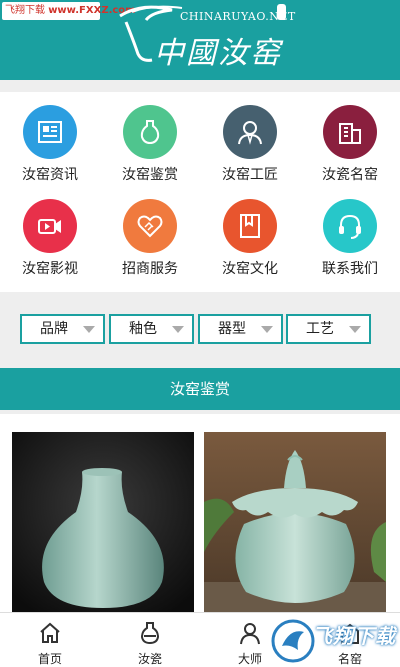 The width and height of the screenshot is (400, 667). Describe the element at coordinates (143, 329) in the screenshot. I see `filter-label: 釉色` at that location.